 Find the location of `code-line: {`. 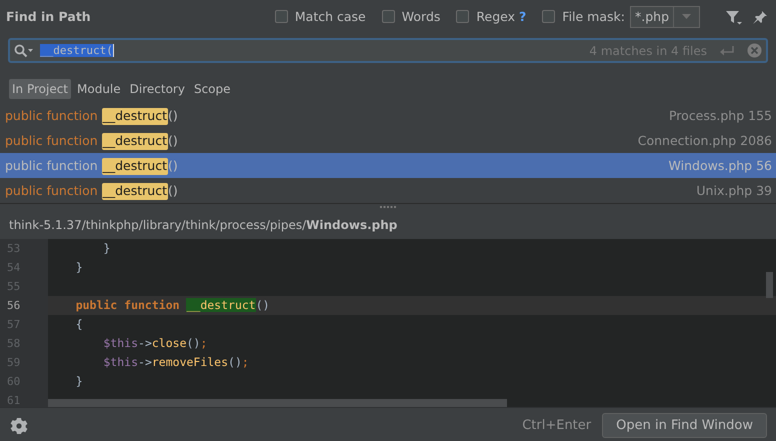

code-line: { is located at coordinates (78, 324).